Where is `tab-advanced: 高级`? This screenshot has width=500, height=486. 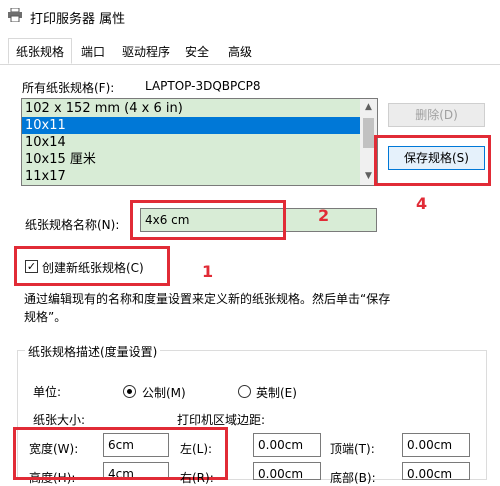 tab-advanced: 高级 is located at coordinates (240, 52).